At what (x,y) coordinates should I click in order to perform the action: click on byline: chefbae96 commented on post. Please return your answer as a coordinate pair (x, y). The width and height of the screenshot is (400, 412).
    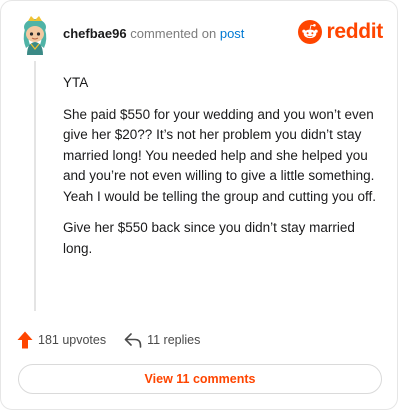
    Looking at the image, I should click on (153, 33).